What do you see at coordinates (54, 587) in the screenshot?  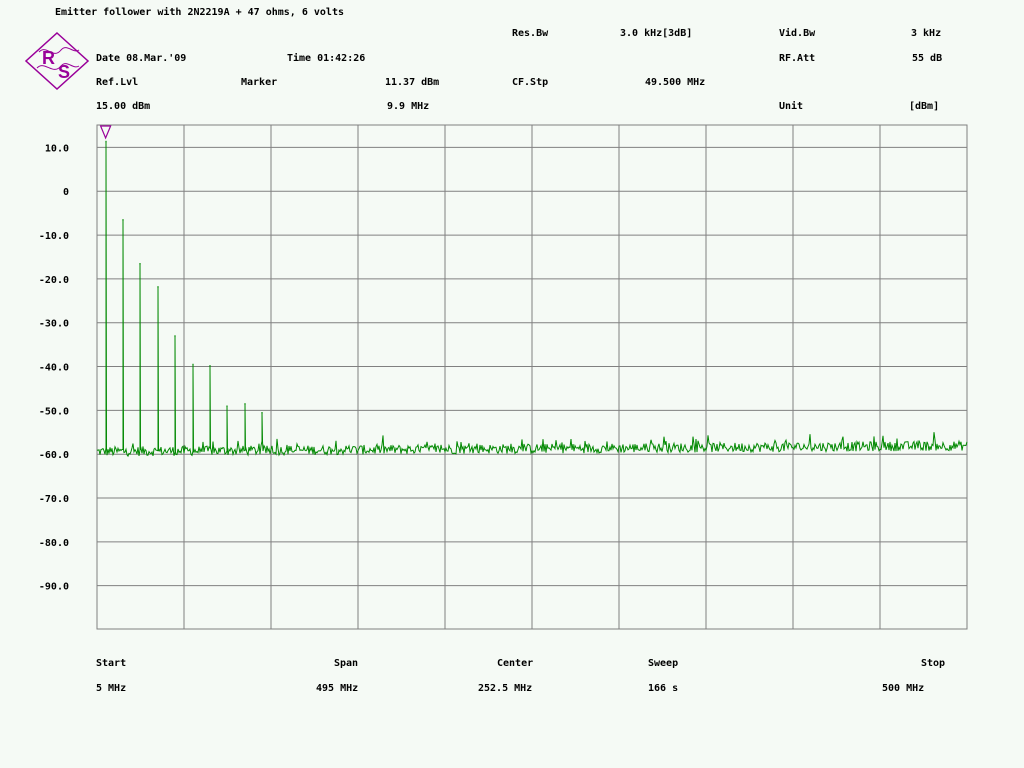 I see `y-tick-label: -90.0` at bounding box center [54, 587].